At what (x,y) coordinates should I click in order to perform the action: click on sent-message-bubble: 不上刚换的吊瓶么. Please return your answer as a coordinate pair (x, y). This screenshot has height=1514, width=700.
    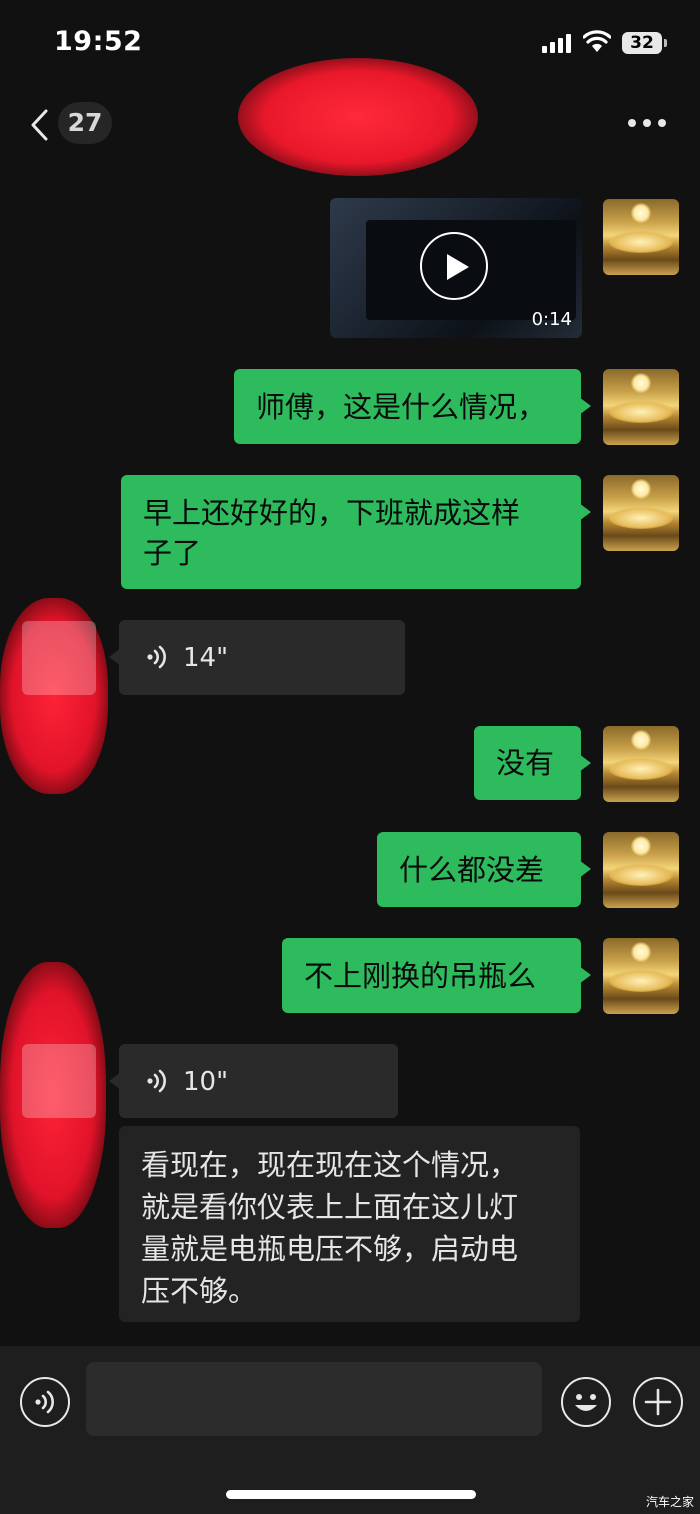
    Looking at the image, I should click on (436, 975).